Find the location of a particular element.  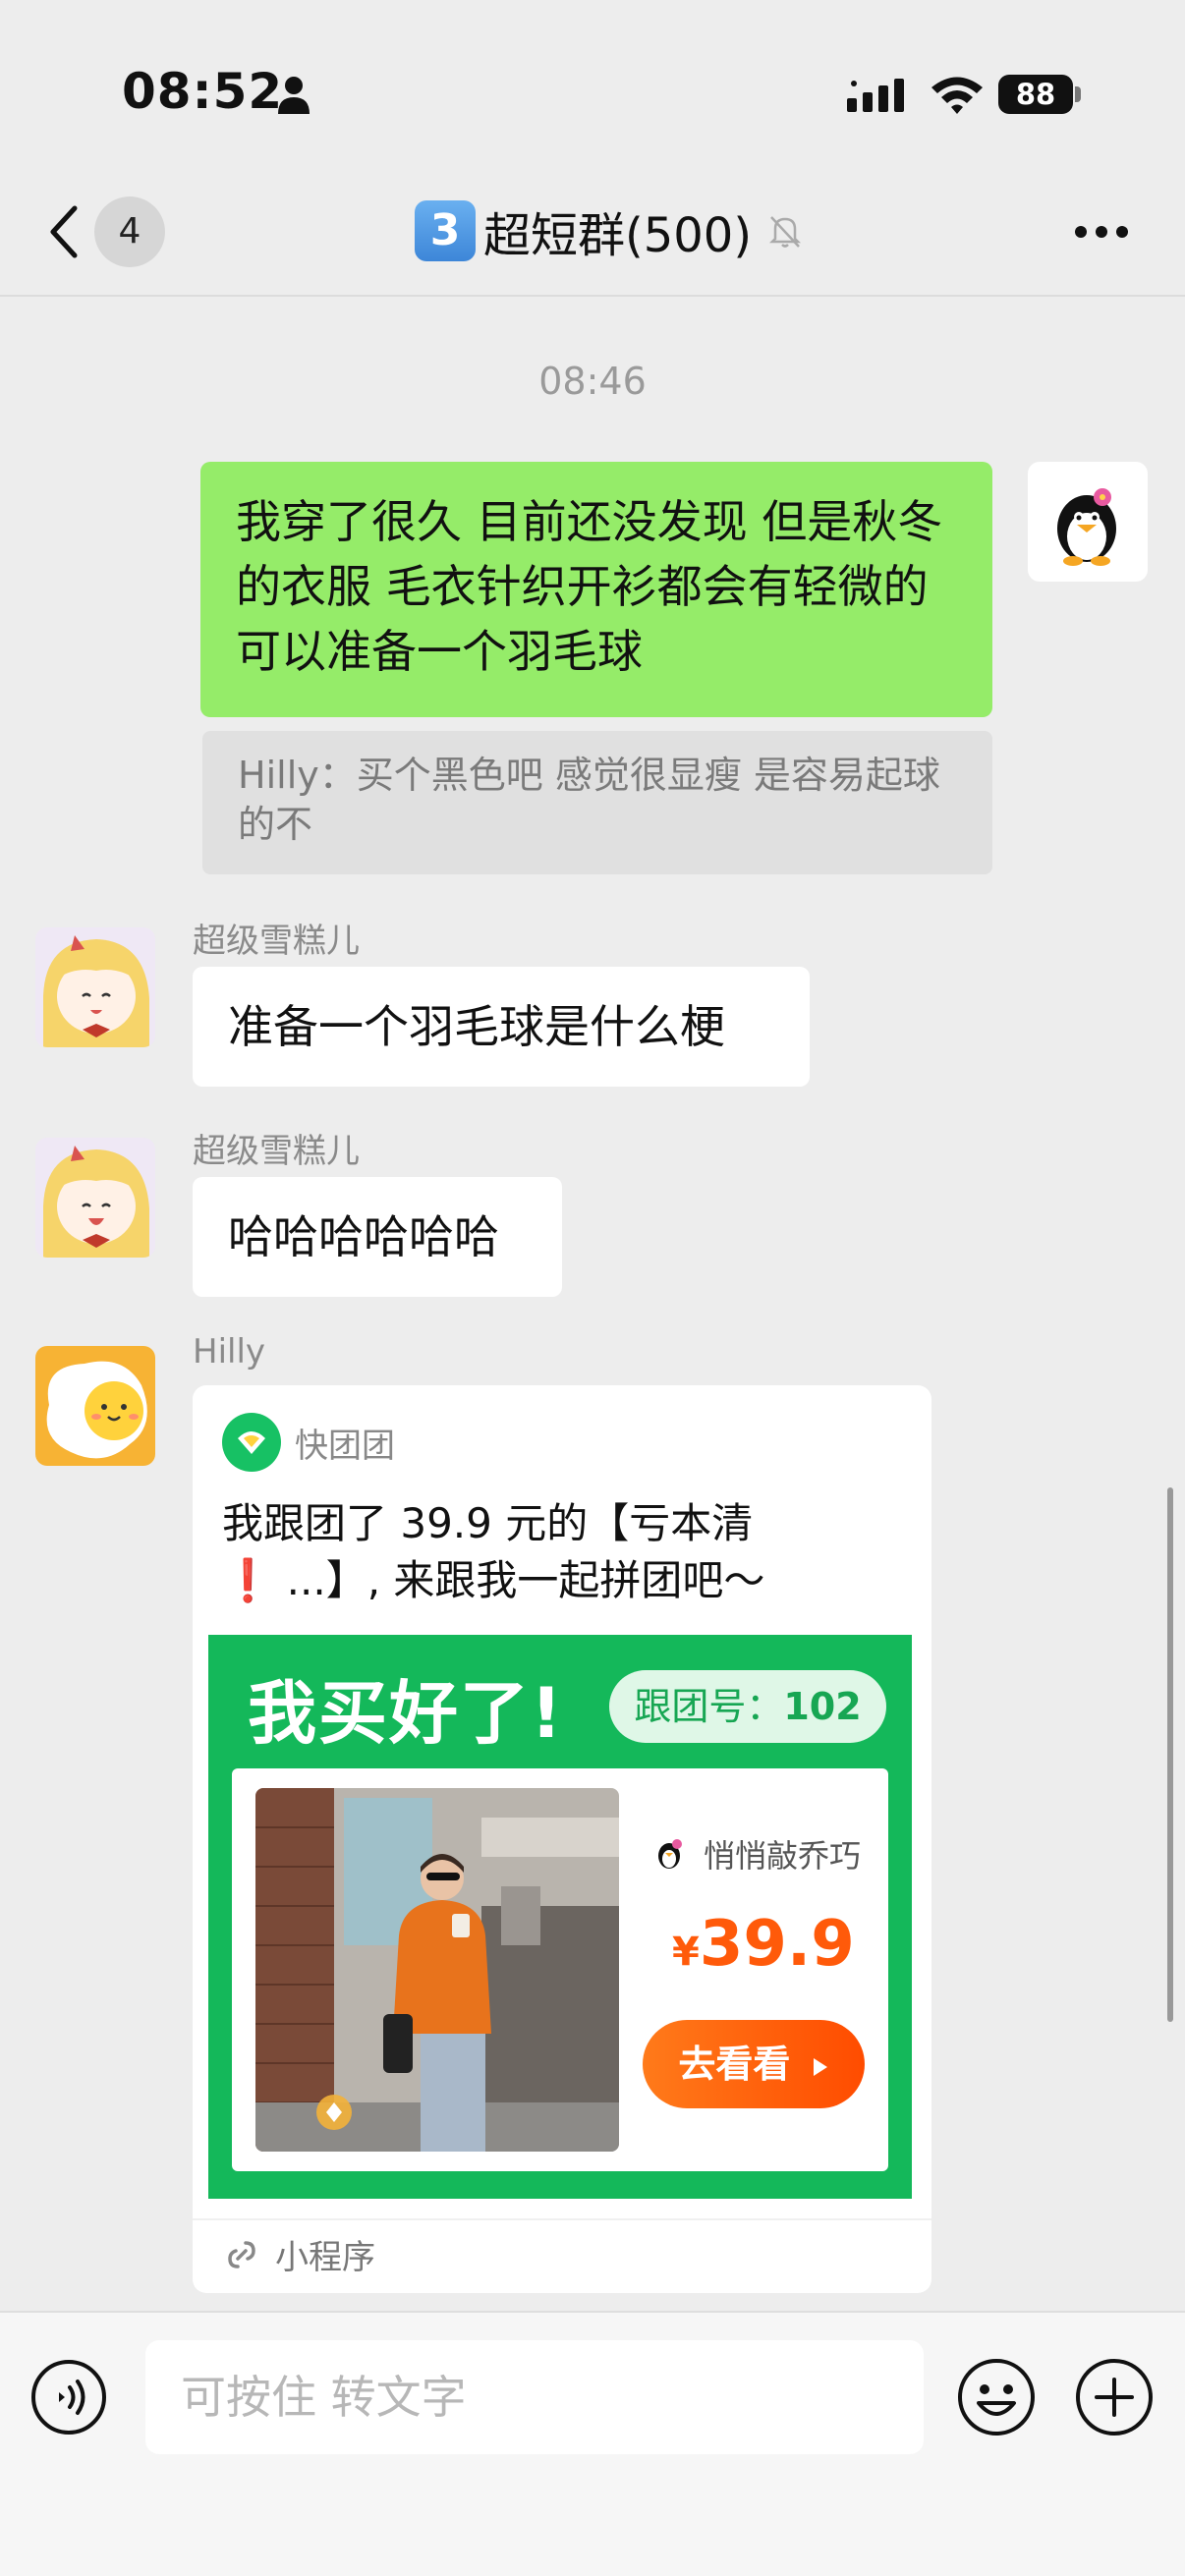

wifi-icon is located at coordinates (957, 95).